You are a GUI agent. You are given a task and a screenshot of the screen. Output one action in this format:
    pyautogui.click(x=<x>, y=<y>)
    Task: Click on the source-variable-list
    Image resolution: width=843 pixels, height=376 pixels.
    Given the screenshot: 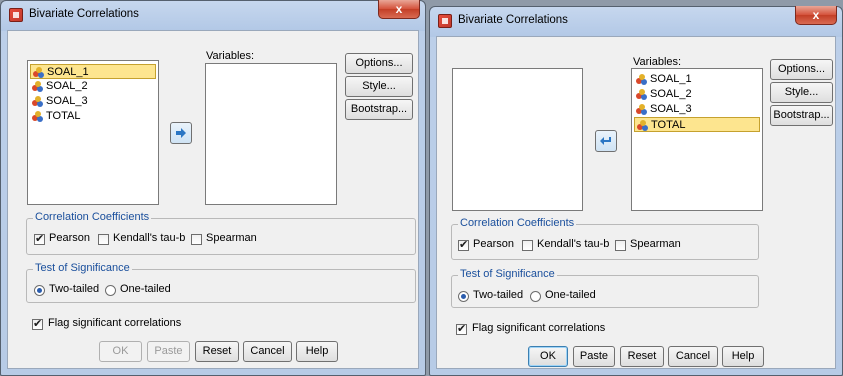 What is the action you would take?
    pyautogui.click(x=517, y=139)
    